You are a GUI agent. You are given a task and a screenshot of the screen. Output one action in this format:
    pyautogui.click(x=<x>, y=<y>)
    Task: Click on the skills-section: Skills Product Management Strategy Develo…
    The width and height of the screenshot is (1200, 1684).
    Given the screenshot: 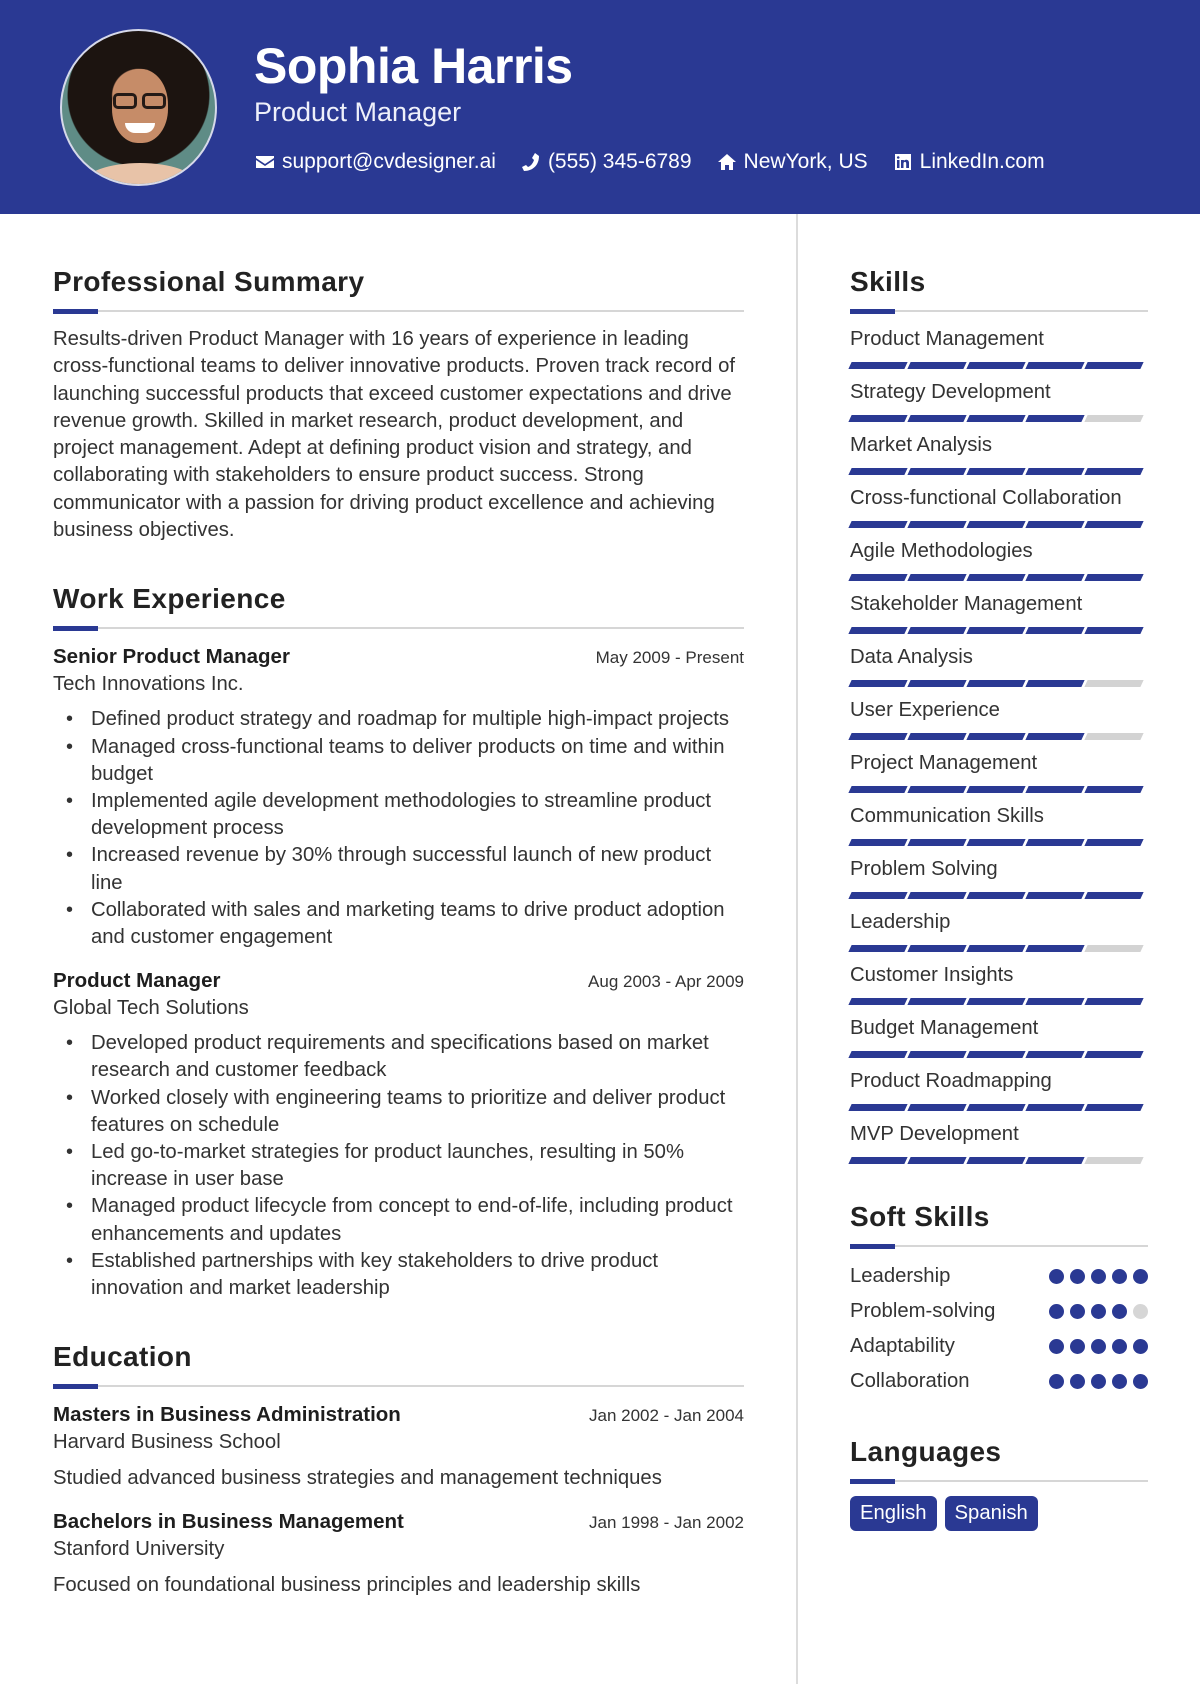 What is the action you would take?
    pyautogui.click(x=998, y=714)
    